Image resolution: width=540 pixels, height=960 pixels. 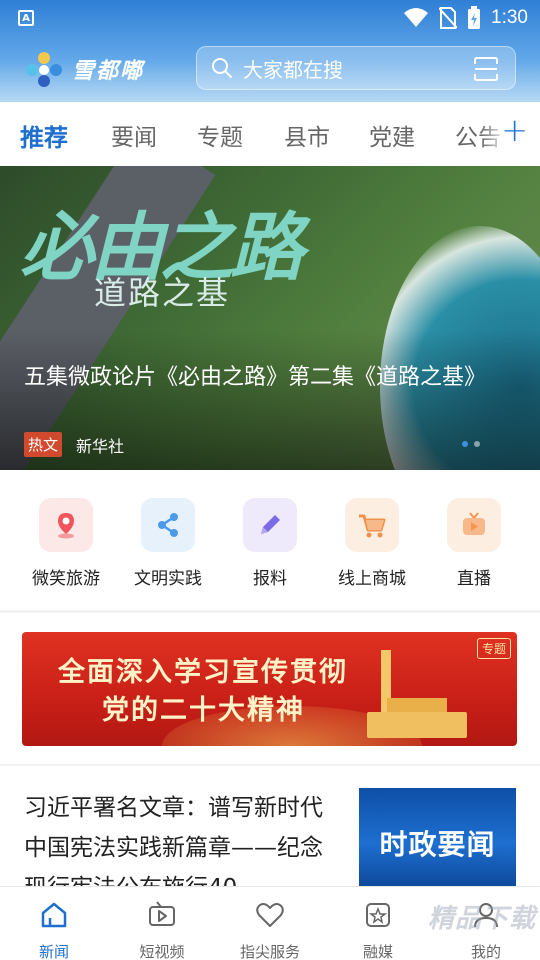 I want to click on section-divider, so click(x=270, y=611).